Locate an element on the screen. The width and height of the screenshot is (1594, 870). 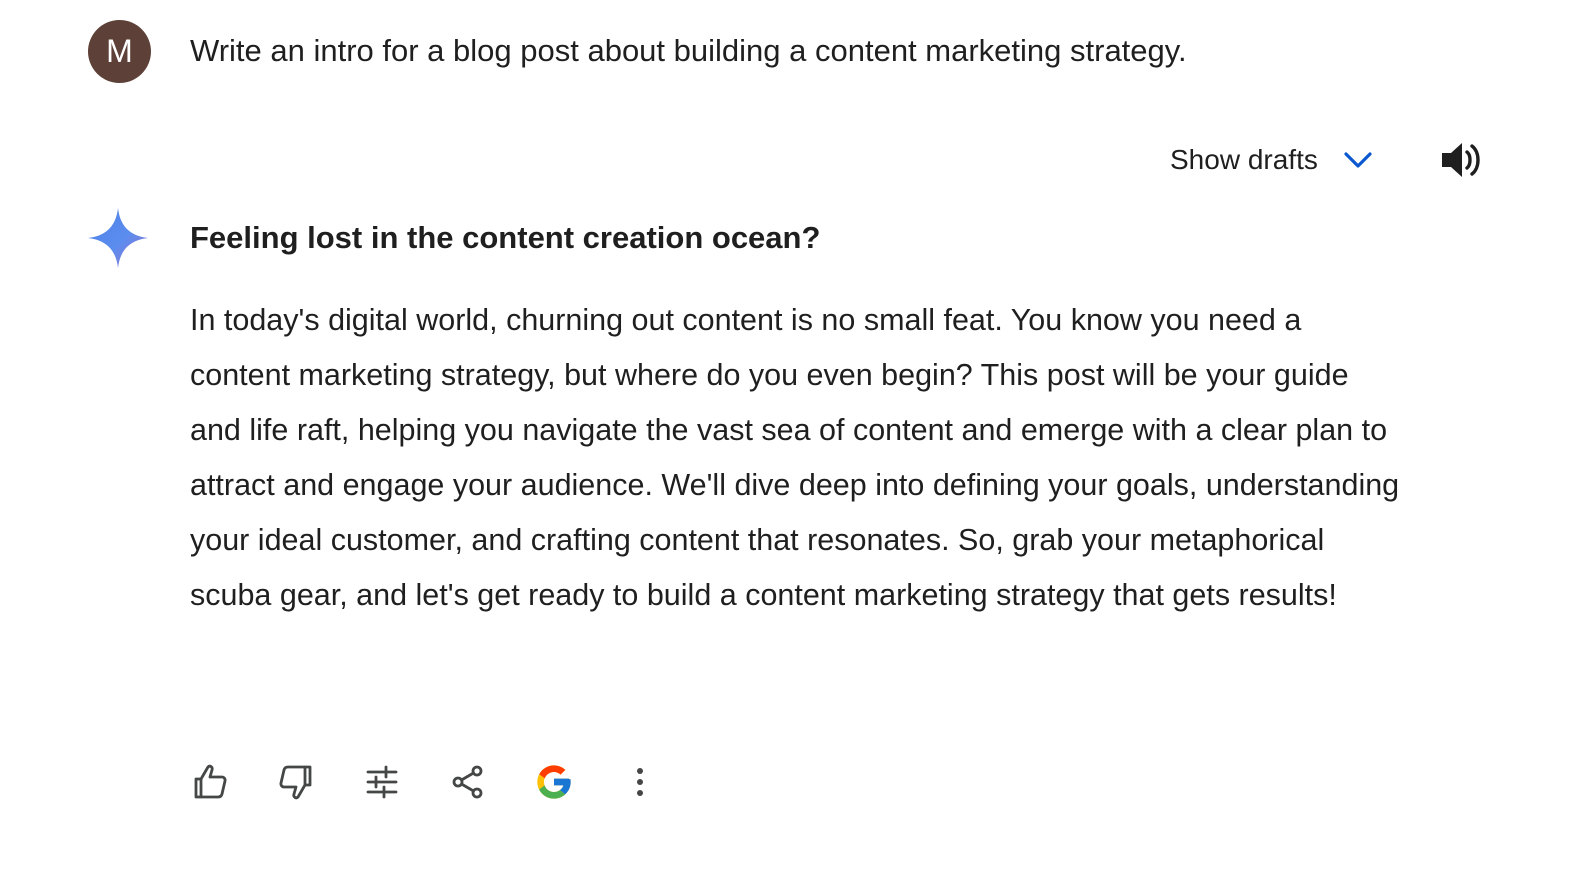
show-drafts-label: Show drafts is located at coordinates (1244, 159).